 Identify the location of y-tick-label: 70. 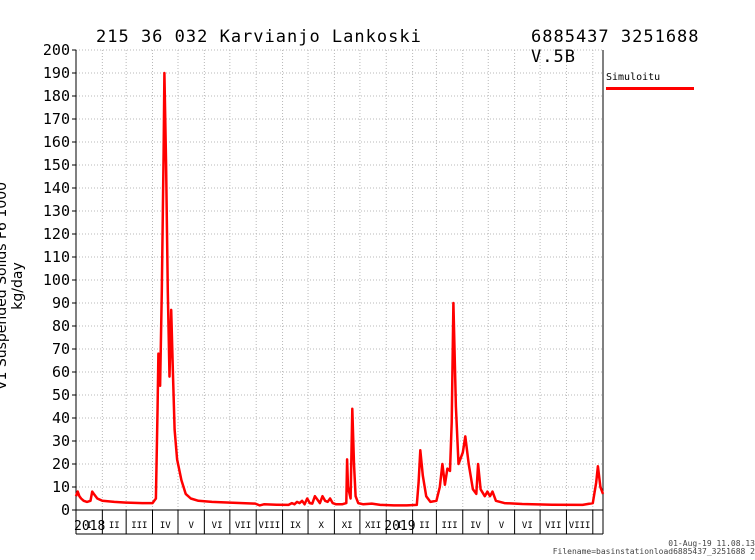
(61, 349).